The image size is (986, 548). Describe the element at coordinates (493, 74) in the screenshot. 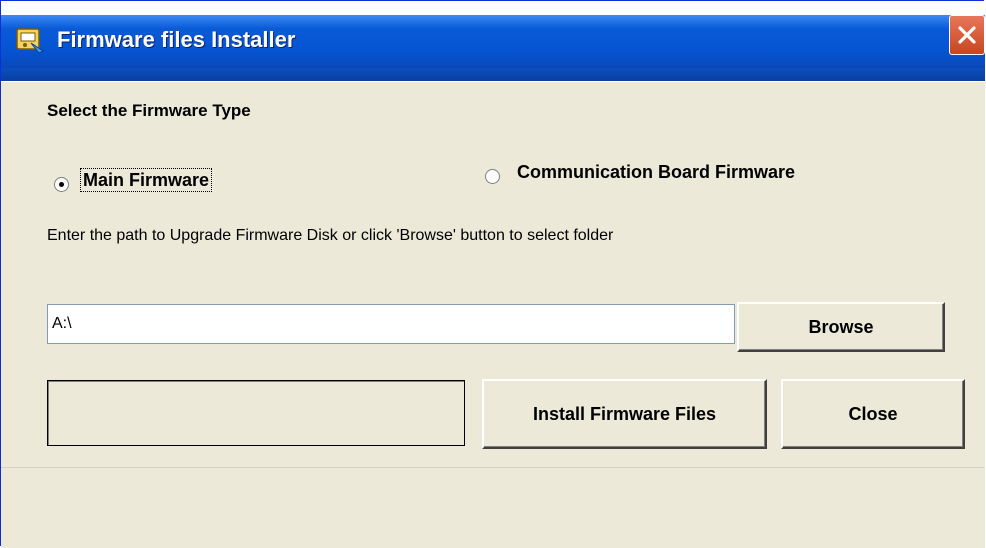

I see `title-bar-bottom-strip` at that location.